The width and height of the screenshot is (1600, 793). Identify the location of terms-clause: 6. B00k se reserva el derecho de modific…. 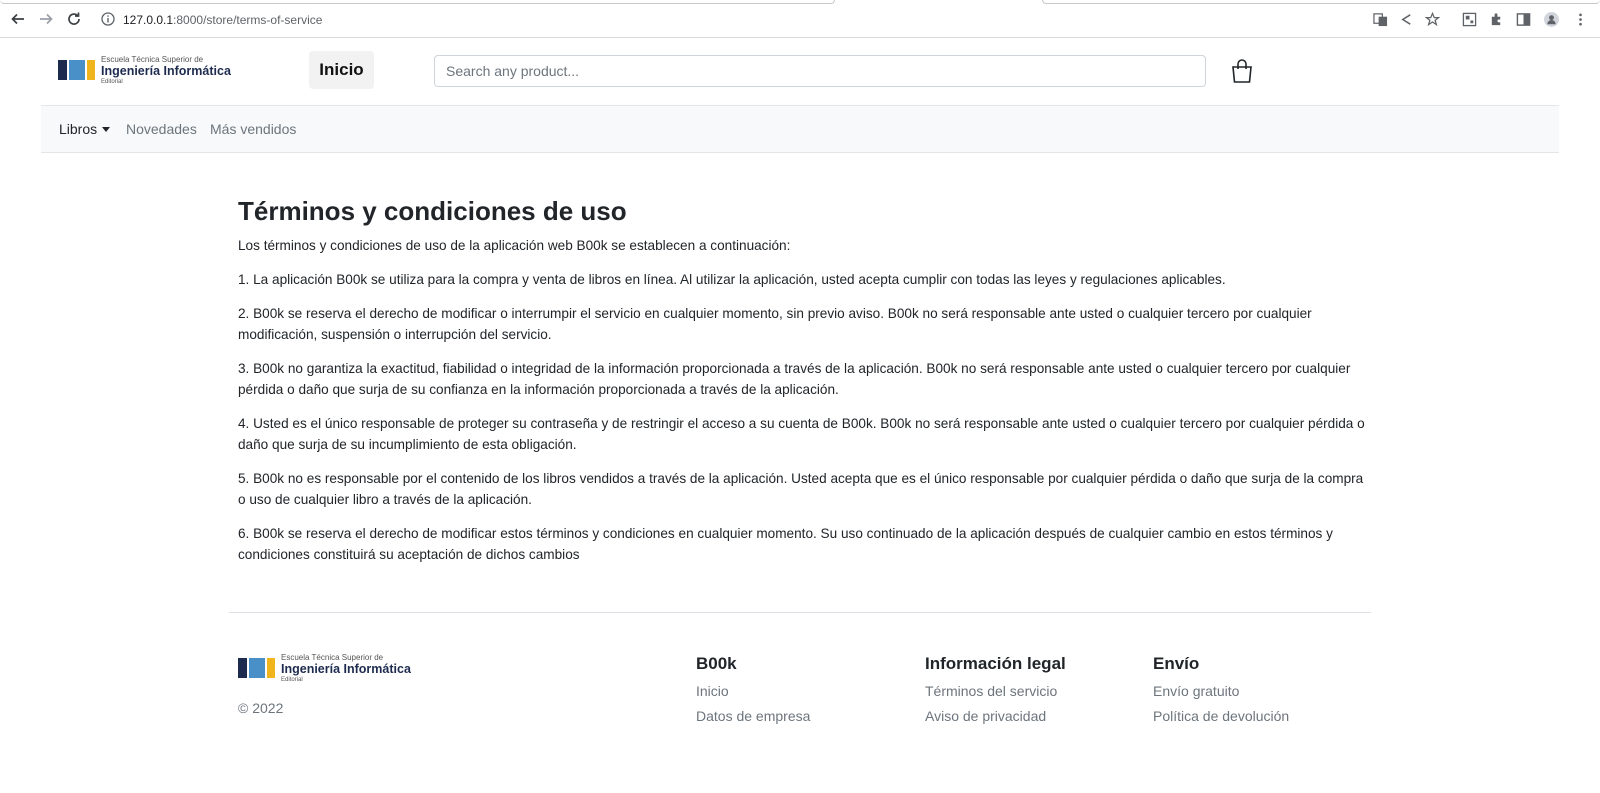
(785, 544).